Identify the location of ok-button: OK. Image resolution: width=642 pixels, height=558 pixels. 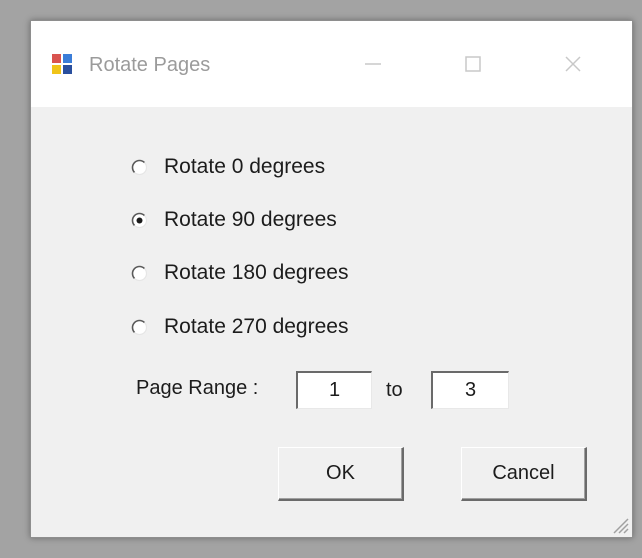
(341, 474).